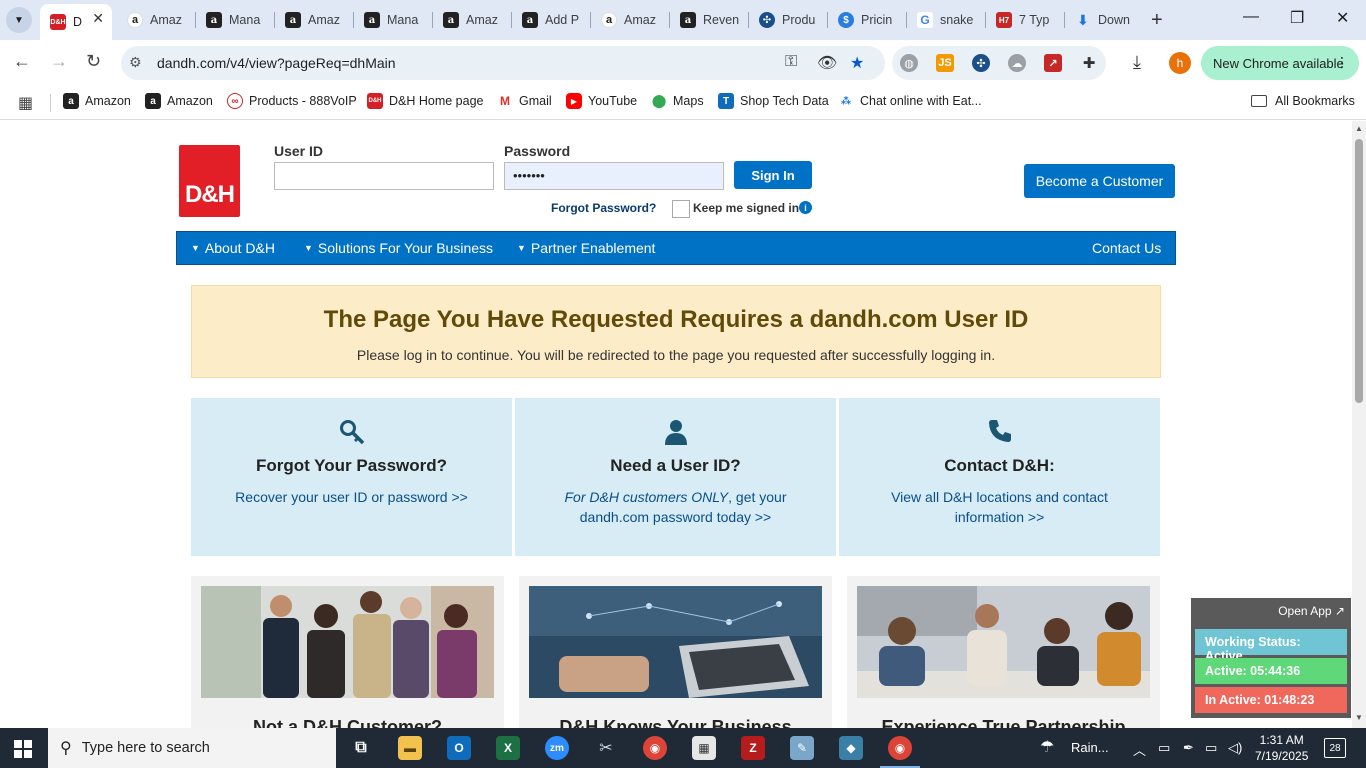  What do you see at coordinates (97, 101) in the screenshot?
I see `bookmark-amazon: a Amazon` at bounding box center [97, 101].